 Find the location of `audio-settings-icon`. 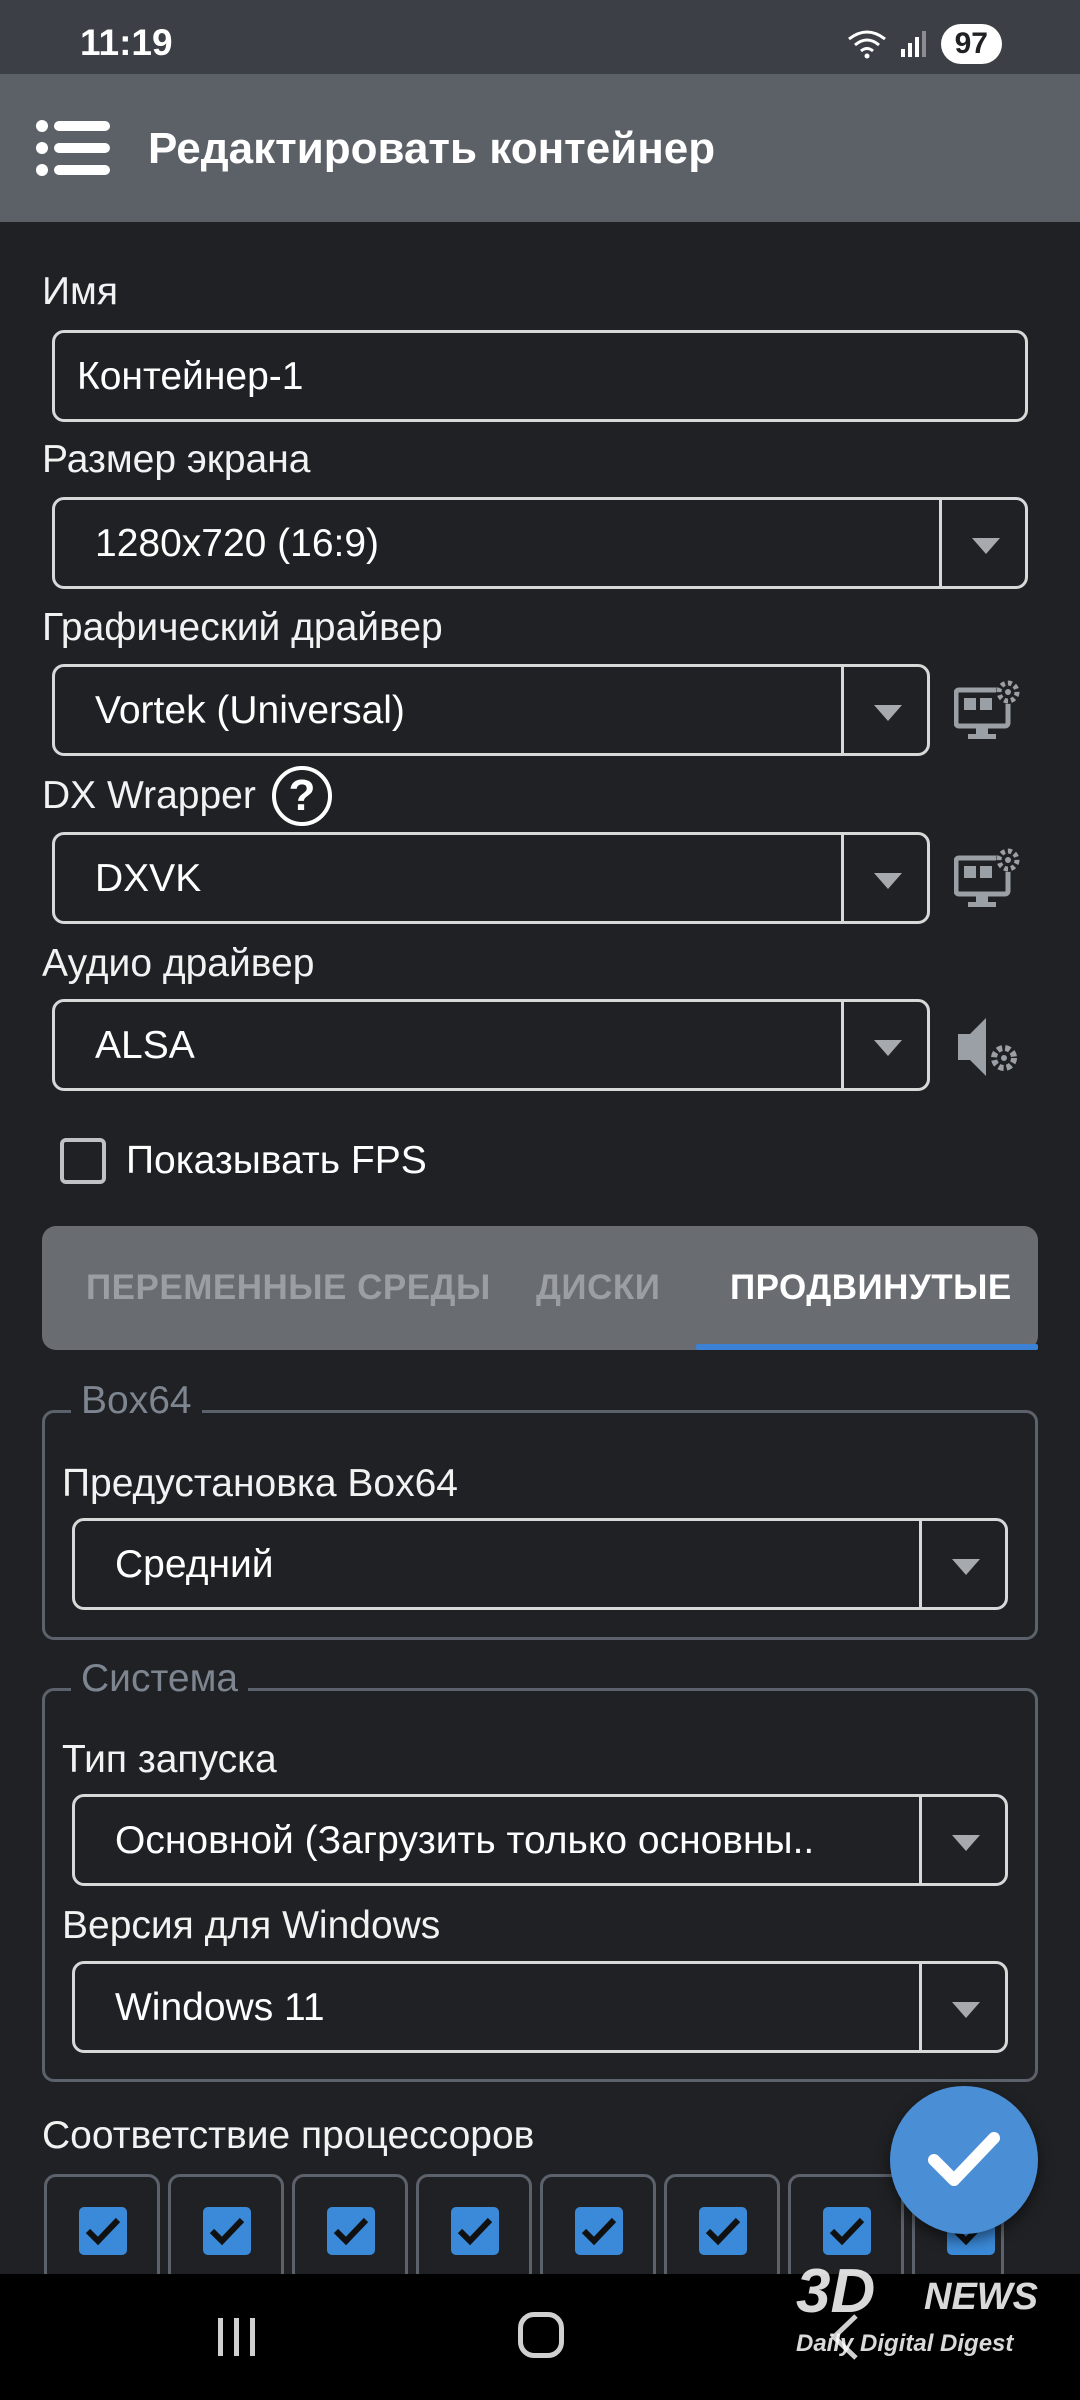

audio-settings-icon is located at coordinates (989, 1047).